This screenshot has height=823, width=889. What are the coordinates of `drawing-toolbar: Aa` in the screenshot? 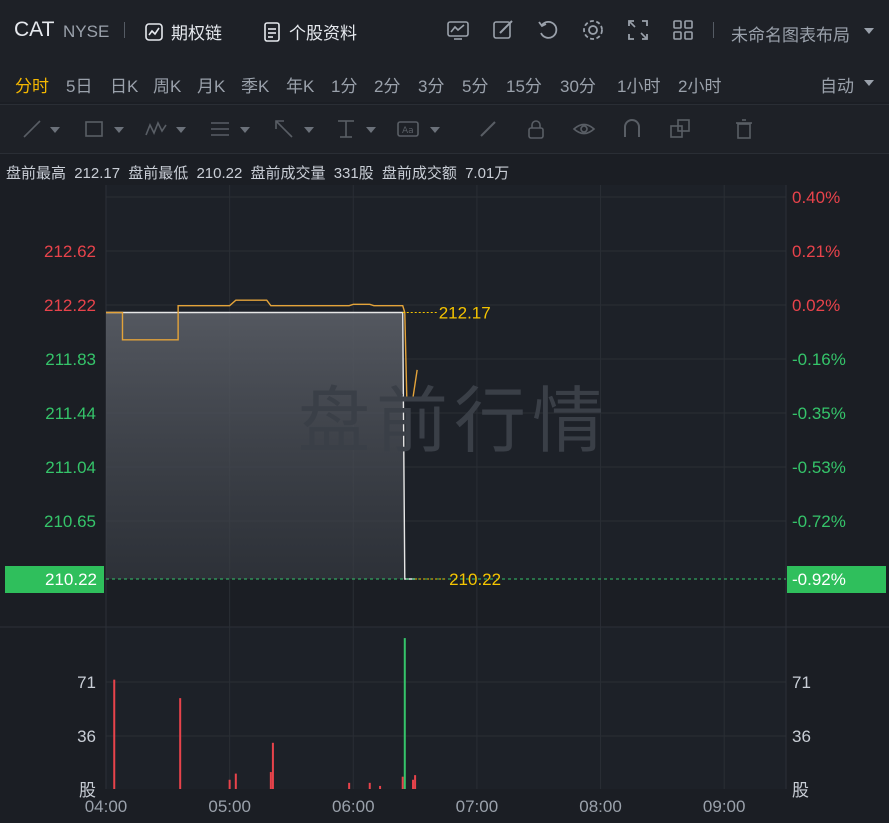 It's located at (444, 129).